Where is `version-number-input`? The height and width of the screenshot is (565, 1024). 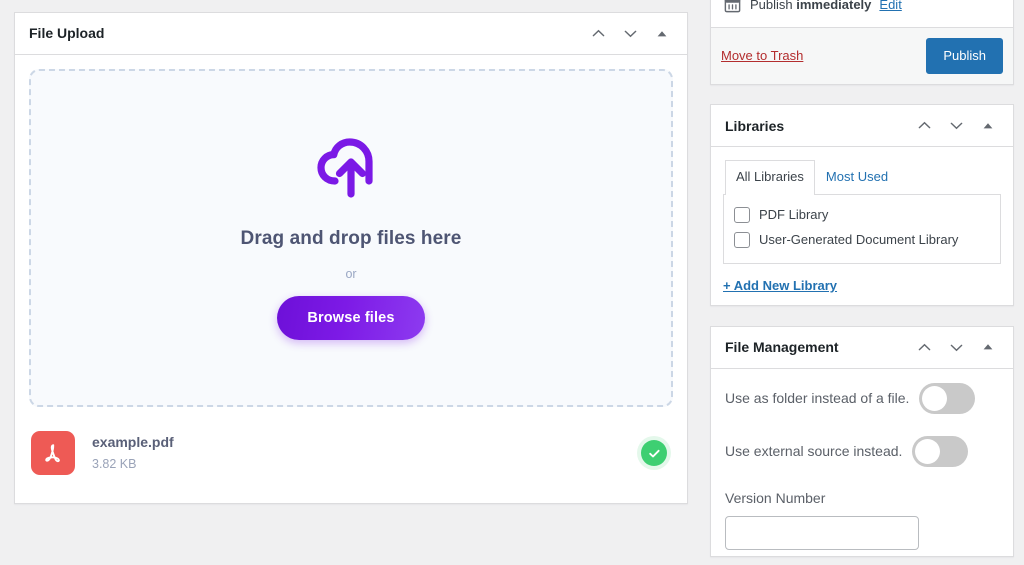
version-number-input is located at coordinates (822, 533).